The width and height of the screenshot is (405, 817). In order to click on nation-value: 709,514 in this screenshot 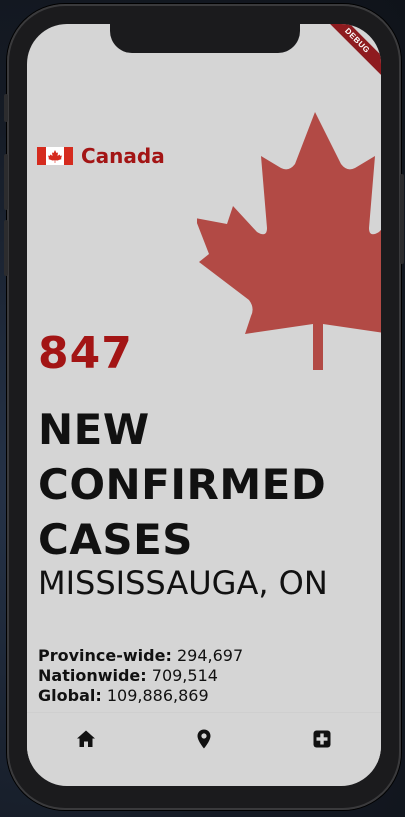, I will do `click(184, 675)`.